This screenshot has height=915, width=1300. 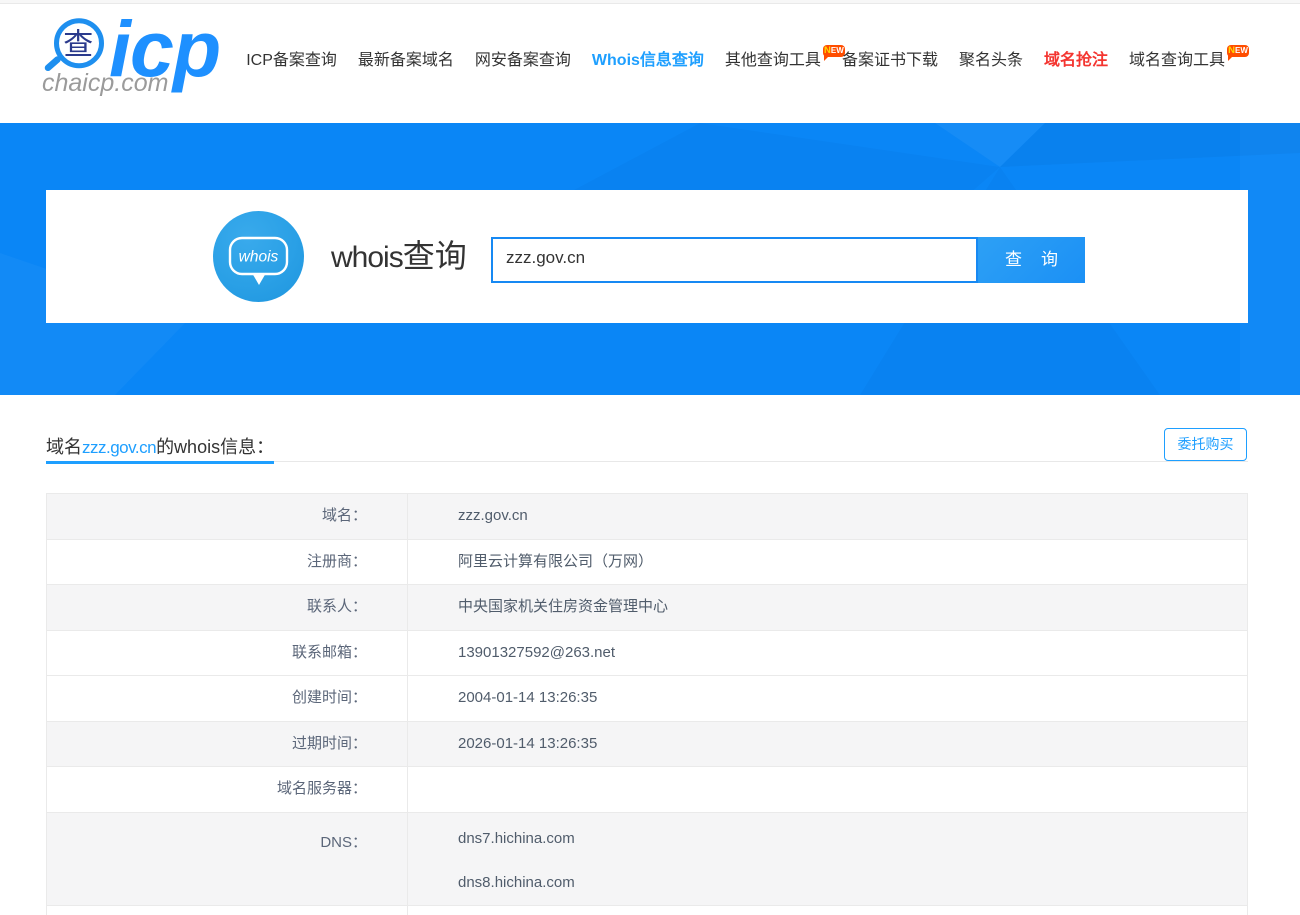 What do you see at coordinates (164, 48) in the screenshot?
I see `svg-text: icp` at bounding box center [164, 48].